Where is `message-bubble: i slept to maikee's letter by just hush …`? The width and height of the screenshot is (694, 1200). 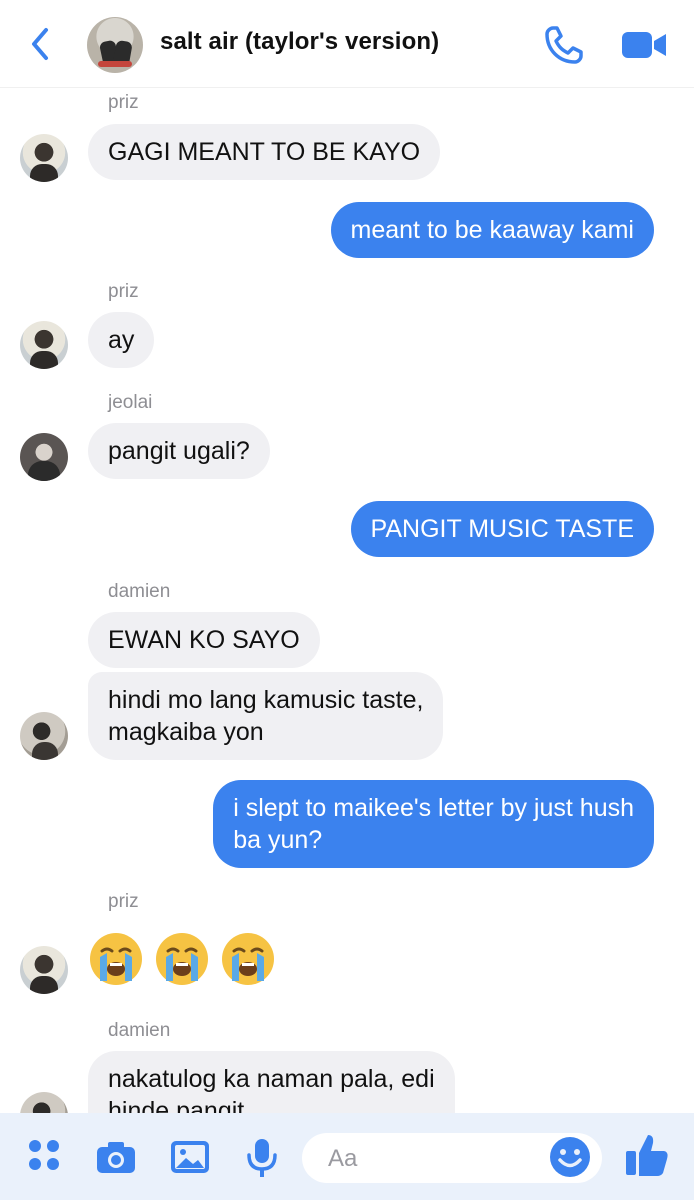 message-bubble: i slept to maikee's letter by just hush … is located at coordinates (433, 824).